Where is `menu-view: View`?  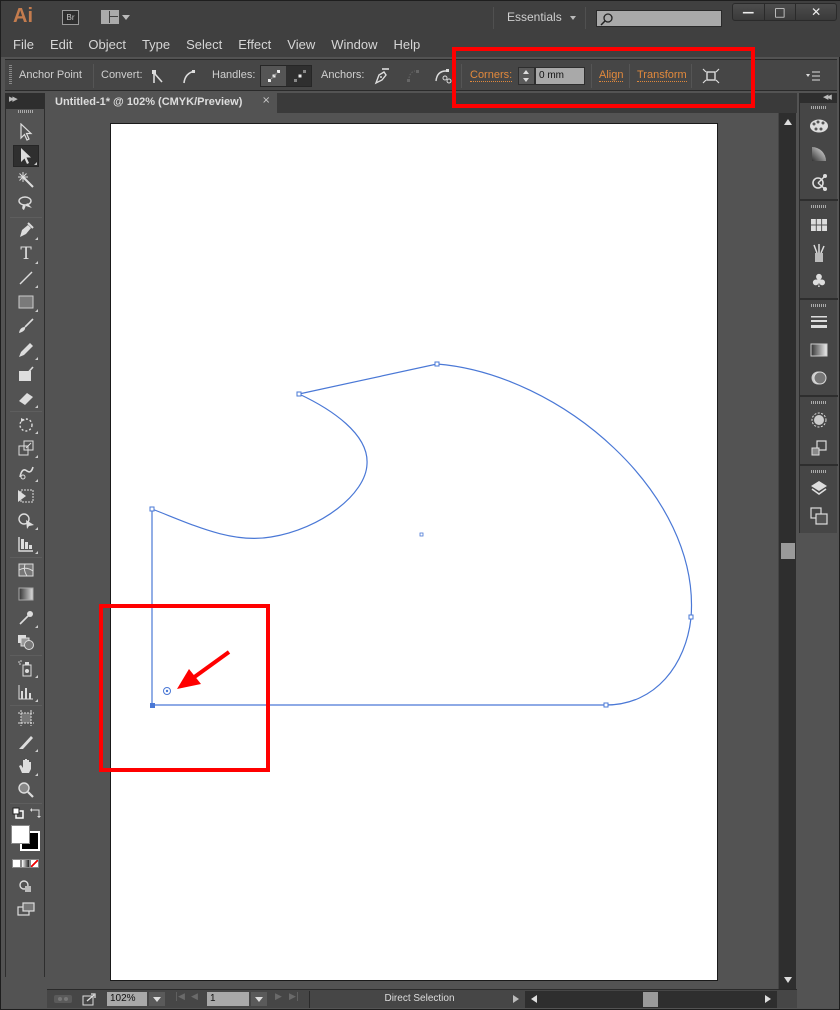
menu-view: View is located at coordinates (301, 46).